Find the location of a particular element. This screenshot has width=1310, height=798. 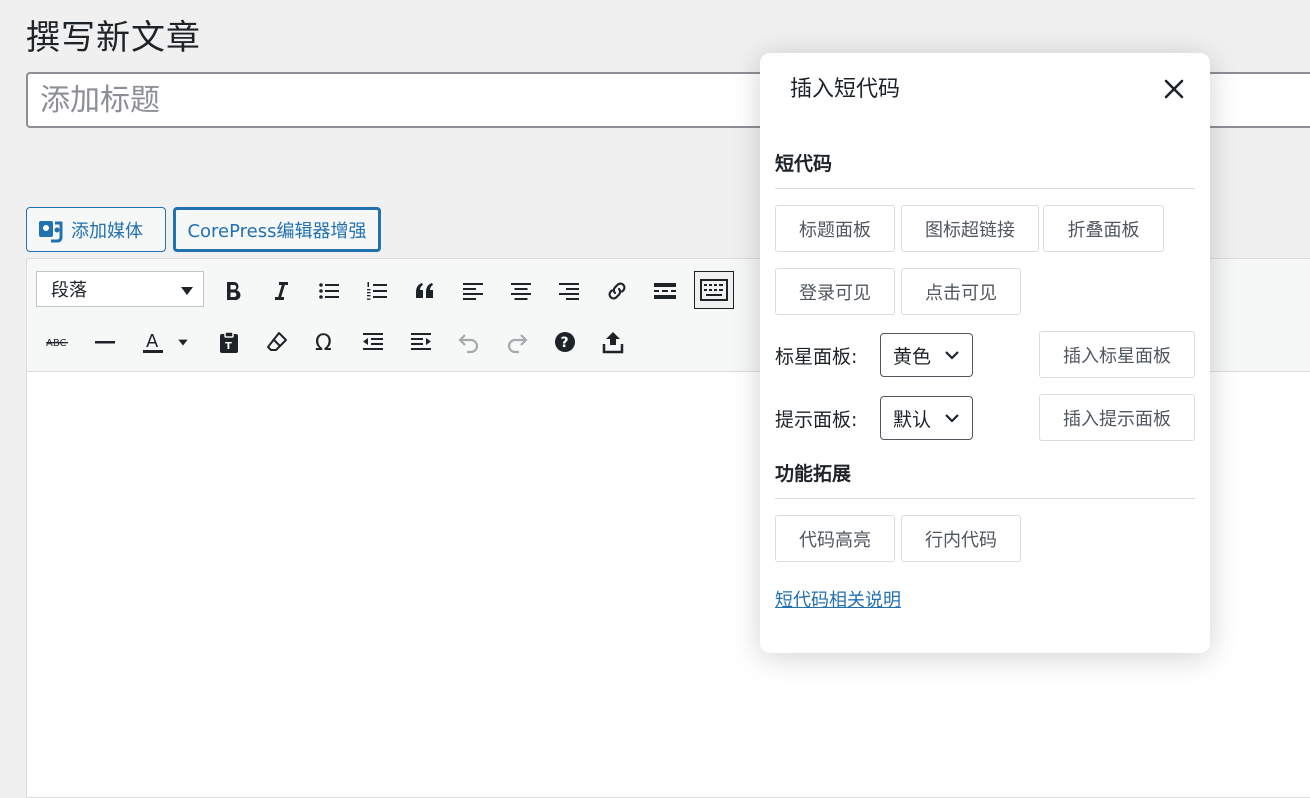

star-panel-select: 黄色 is located at coordinates (926, 355).